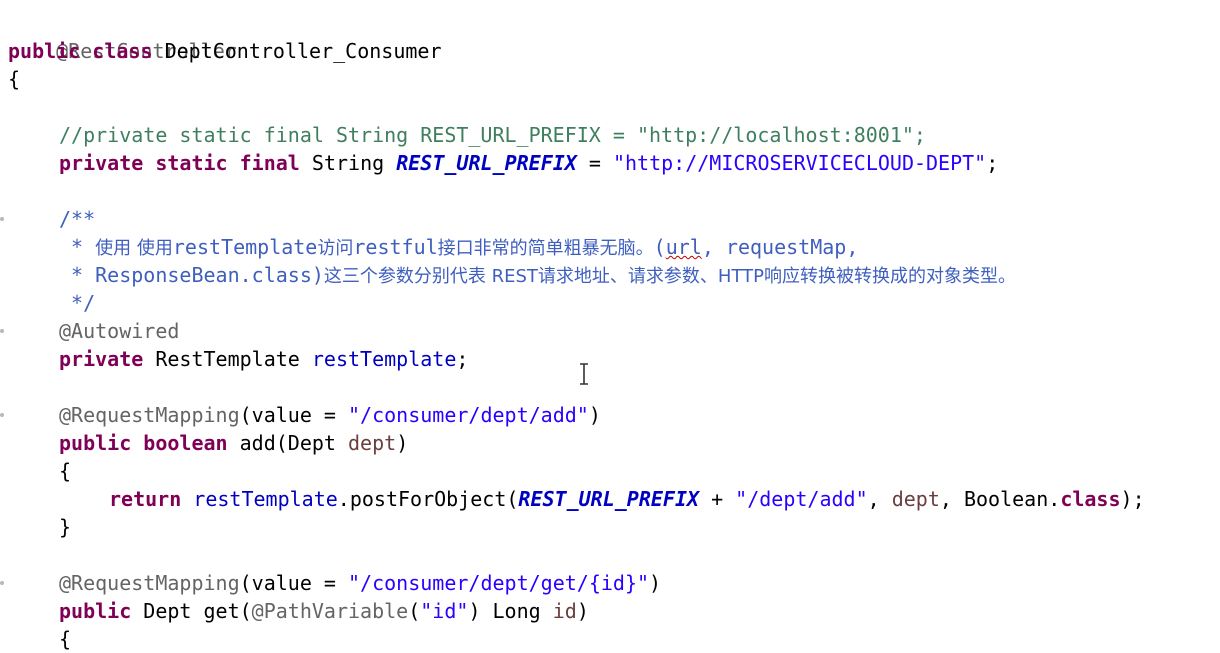 The width and height of the screenshot is (1220, 653). What do you see at coordinates (264, 359) in the screenshot?
I see `code-line: private RestTemplate restTemplate;` at bounding box center [264, 359].